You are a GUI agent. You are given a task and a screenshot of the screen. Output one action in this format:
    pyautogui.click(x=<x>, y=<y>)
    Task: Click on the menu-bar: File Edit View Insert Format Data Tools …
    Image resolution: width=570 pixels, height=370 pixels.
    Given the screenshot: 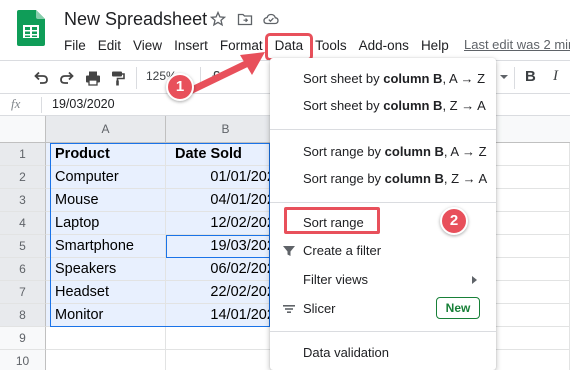 What is the action you would take?
    pyautogui.click(x=256, y=47)
    